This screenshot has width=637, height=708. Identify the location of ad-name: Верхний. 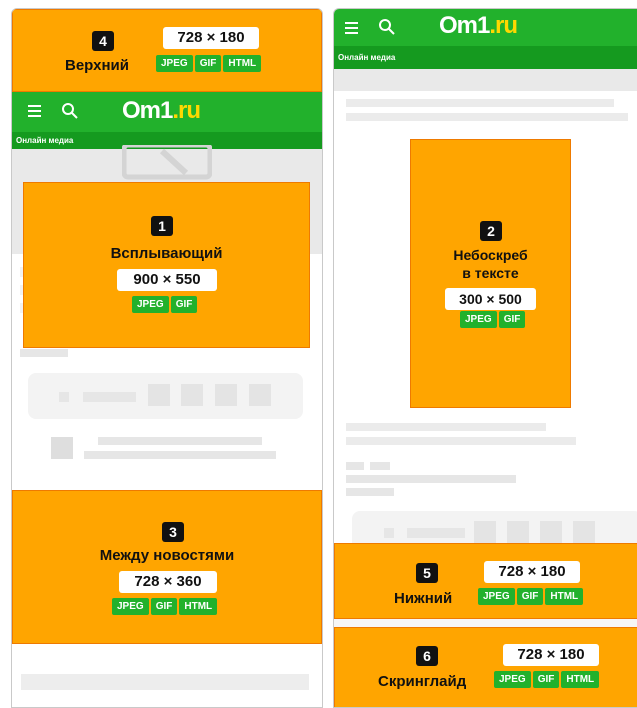
(97, 65).